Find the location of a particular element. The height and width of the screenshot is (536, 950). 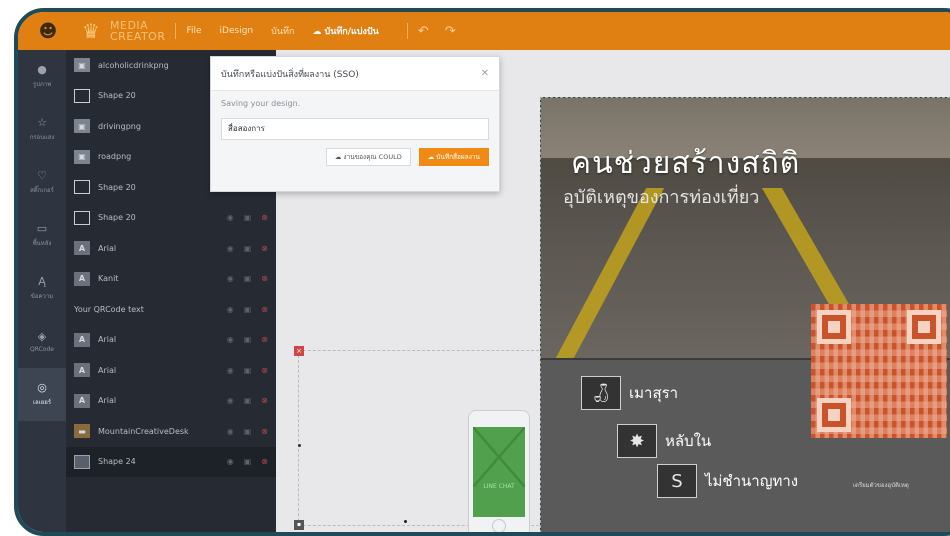

phone-preview: LINE CHAT is located at coordinates (499, 471).